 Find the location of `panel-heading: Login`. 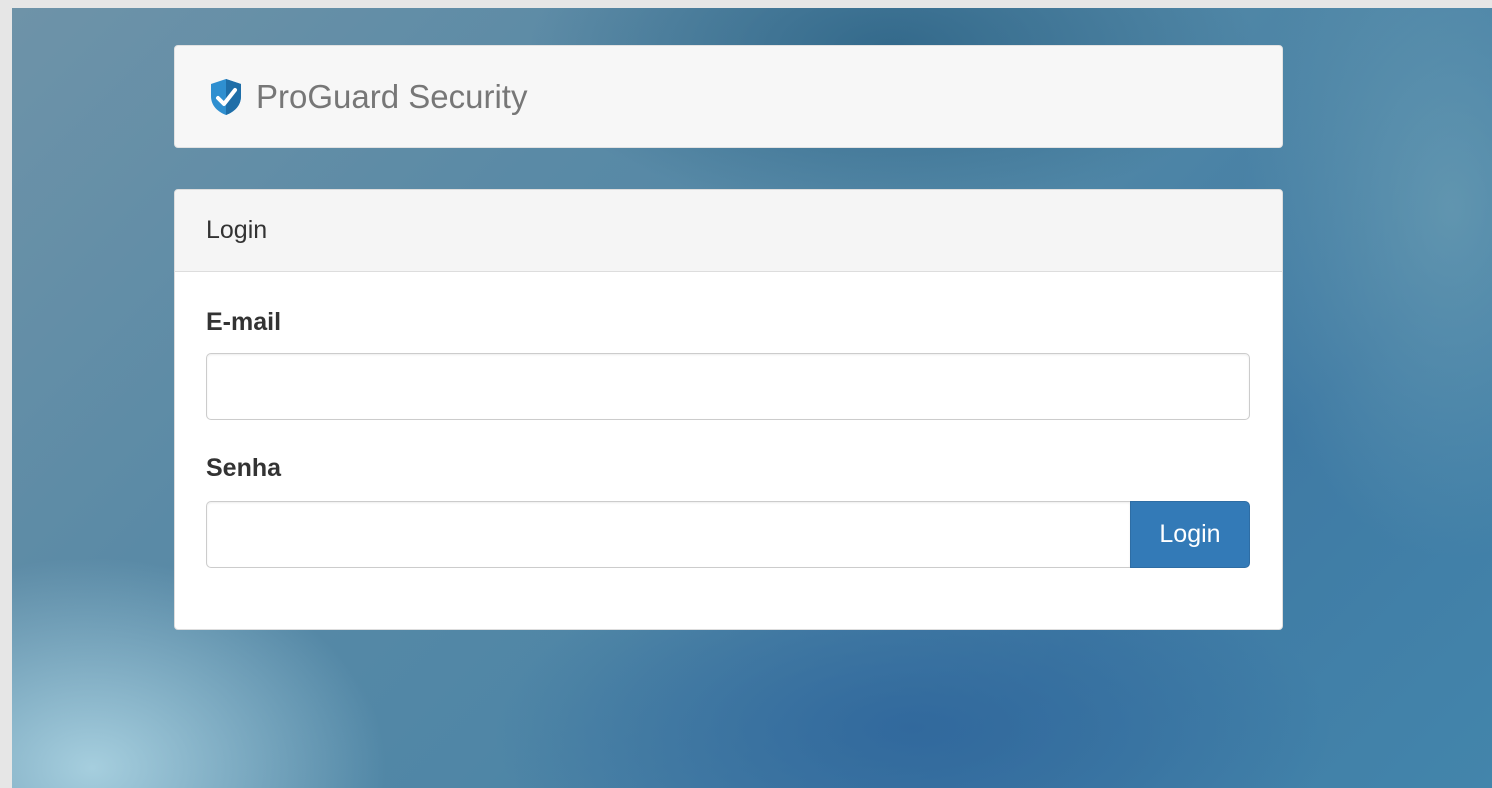

panel-heading: Login is located at coordinates (728, 231).